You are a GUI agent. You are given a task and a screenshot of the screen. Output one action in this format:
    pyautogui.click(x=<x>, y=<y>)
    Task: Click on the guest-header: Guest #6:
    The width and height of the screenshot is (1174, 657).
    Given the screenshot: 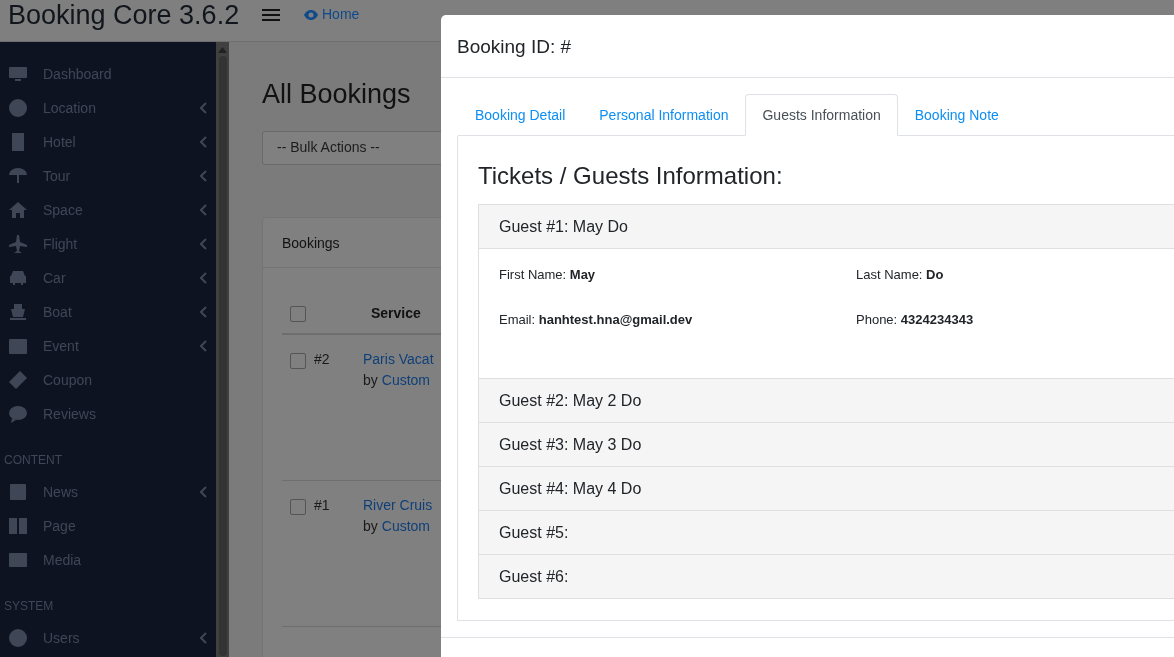 What is the action you would take?
    pyautogui.click(x=826, y=576)
    